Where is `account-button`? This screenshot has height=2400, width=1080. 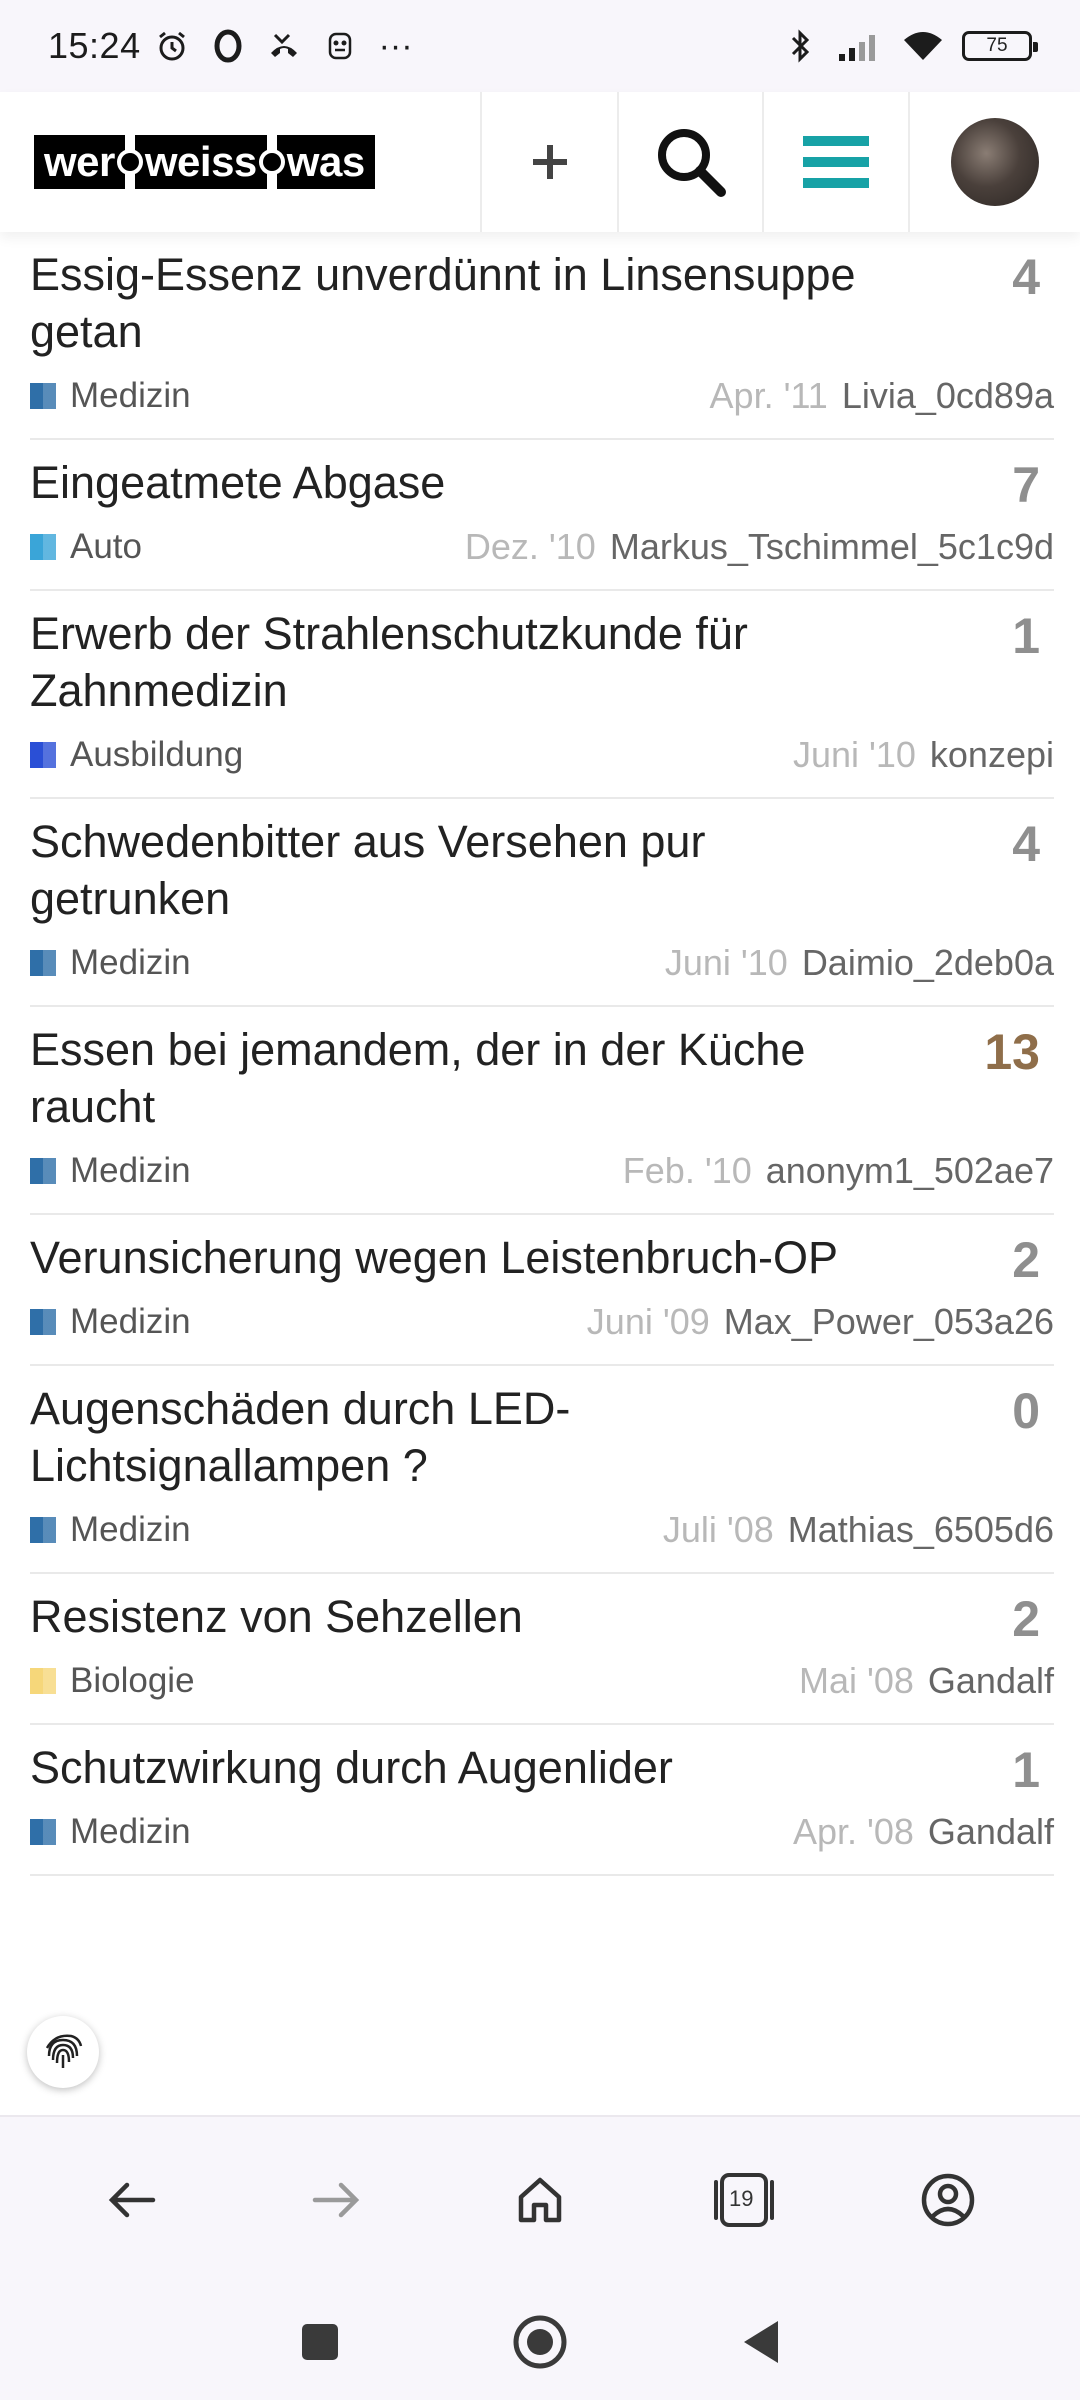
account-button is located at coordinates (948, 2200).